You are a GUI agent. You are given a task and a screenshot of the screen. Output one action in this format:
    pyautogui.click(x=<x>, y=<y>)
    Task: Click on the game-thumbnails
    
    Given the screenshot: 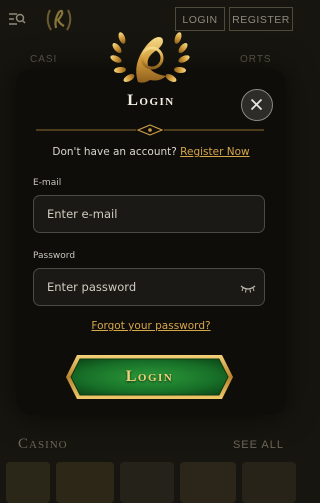 What is the action you would take?
    pyautogui.click(x=150, y=482)
    